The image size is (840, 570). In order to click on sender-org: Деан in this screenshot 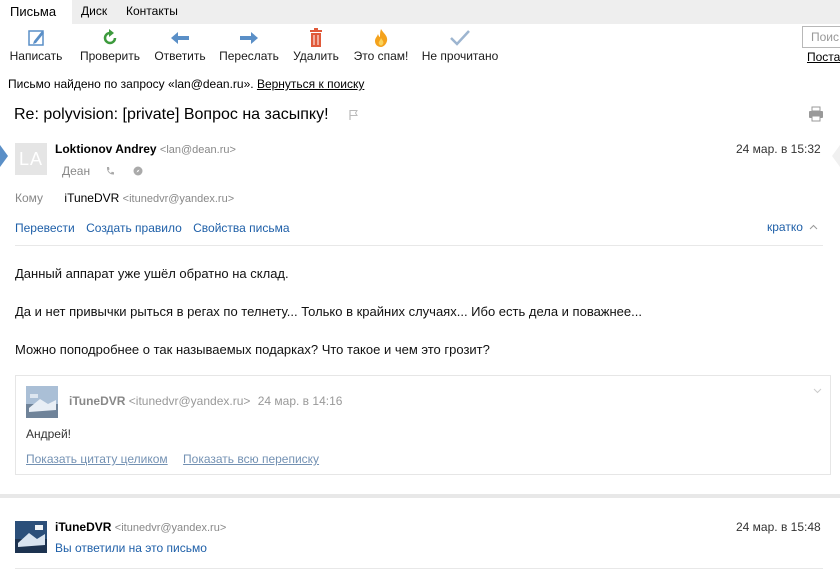, I will do `click(102, 171)`.